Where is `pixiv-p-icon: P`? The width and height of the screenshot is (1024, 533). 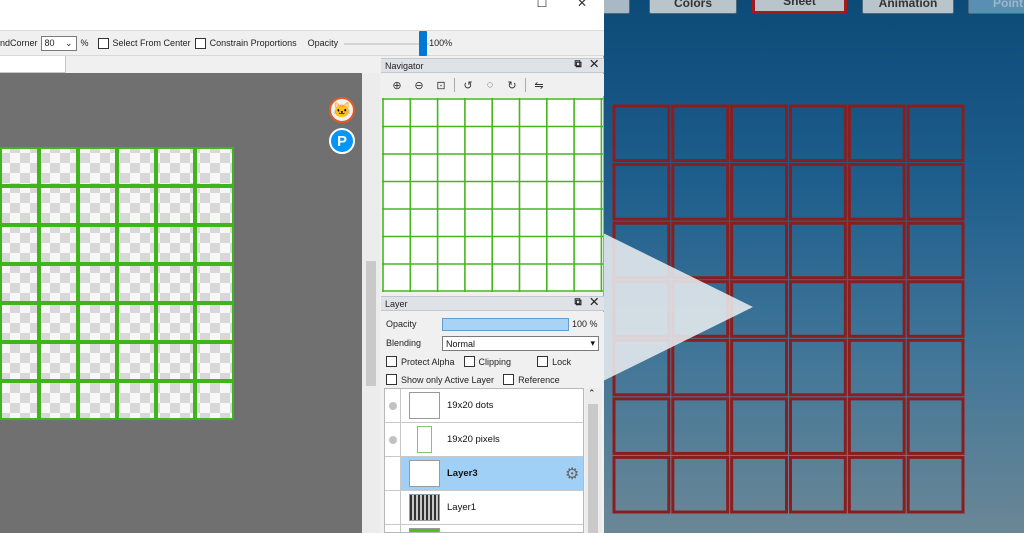 pixiv-p-icon: P is located at coordinates (342, 141).